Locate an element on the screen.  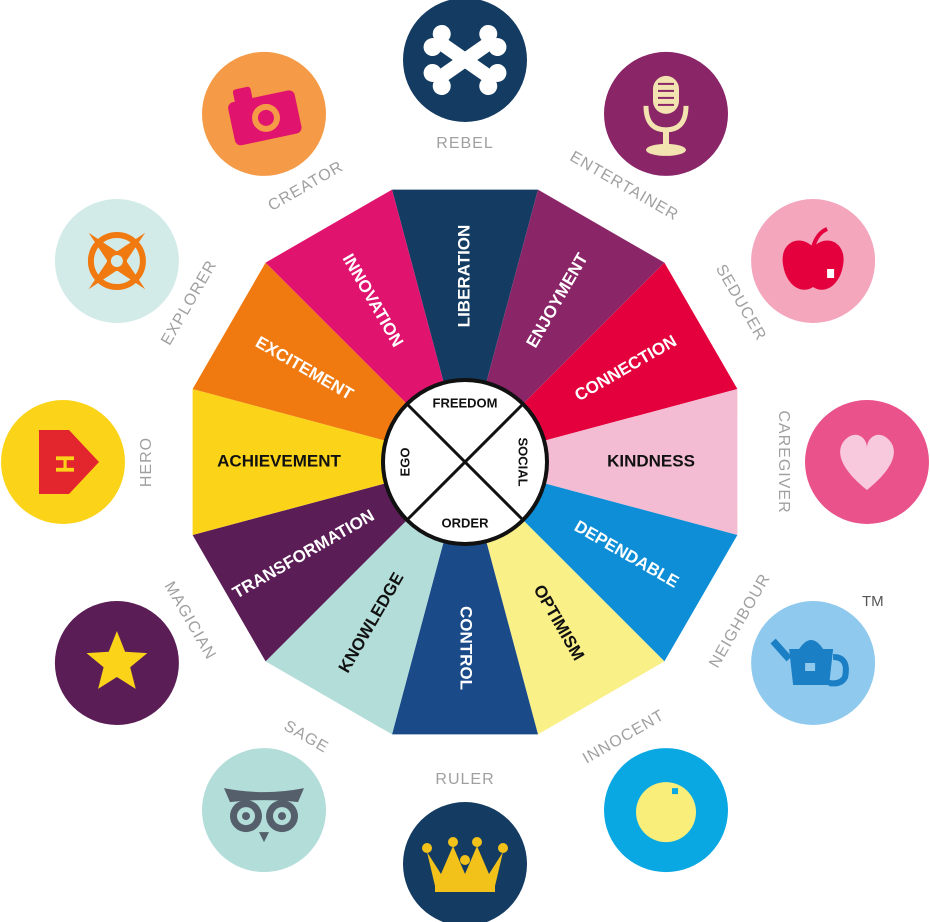
archetype-label-hero: HERO is located at coordinates (146, 462).